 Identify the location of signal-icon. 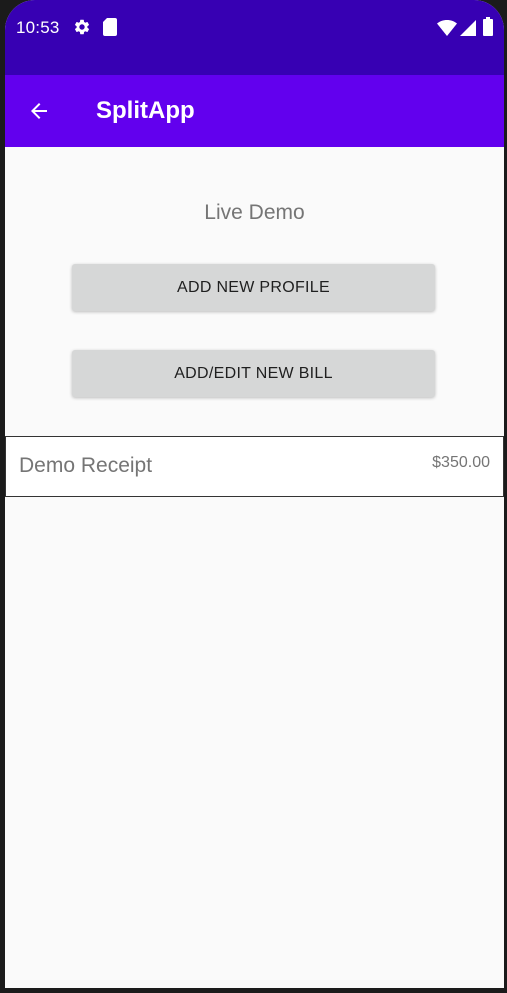
(468, 28).